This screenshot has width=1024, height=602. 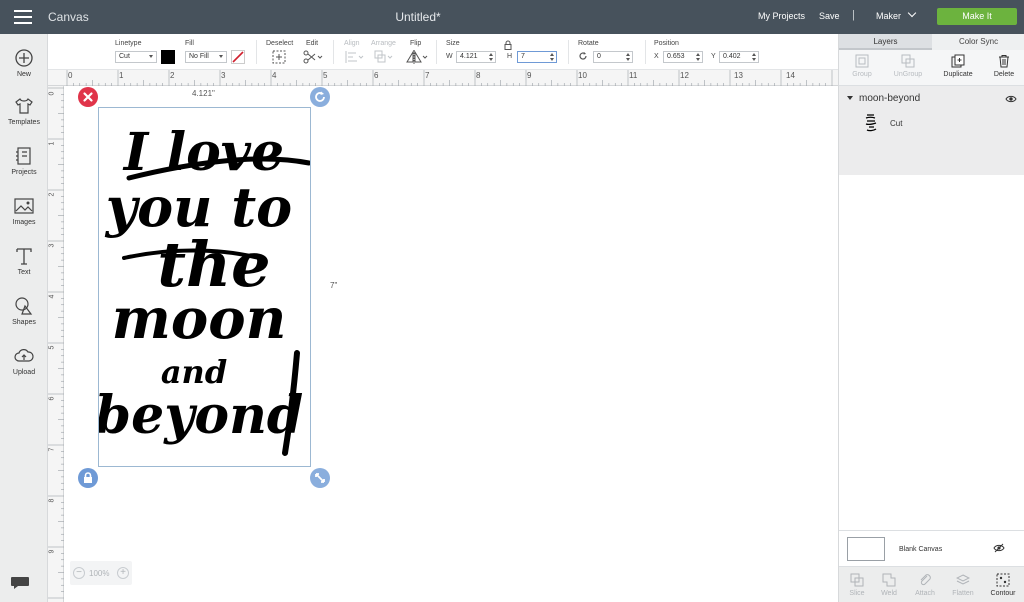 I want to click on image-icon, so click(x=24, y=206).